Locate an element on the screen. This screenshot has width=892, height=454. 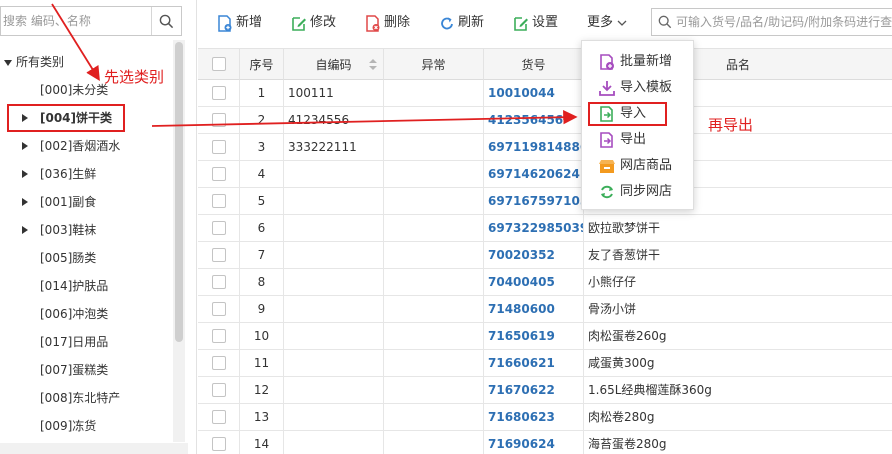
edit-button: 修改 is located at coordinates (313, 23).